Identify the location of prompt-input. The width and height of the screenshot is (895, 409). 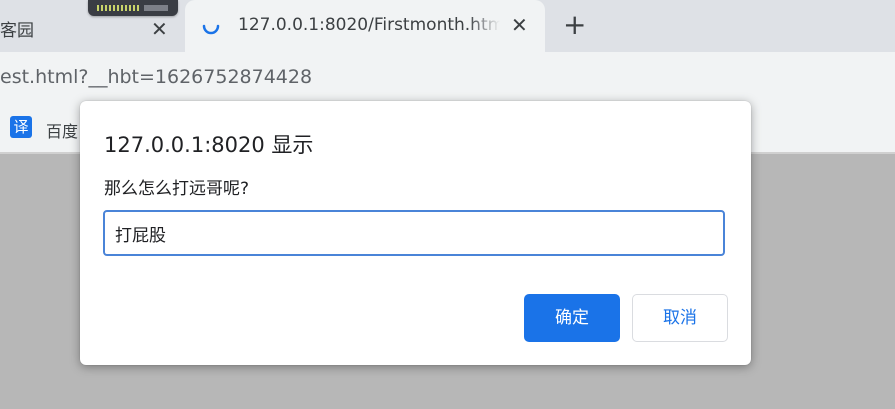
(414, 233).